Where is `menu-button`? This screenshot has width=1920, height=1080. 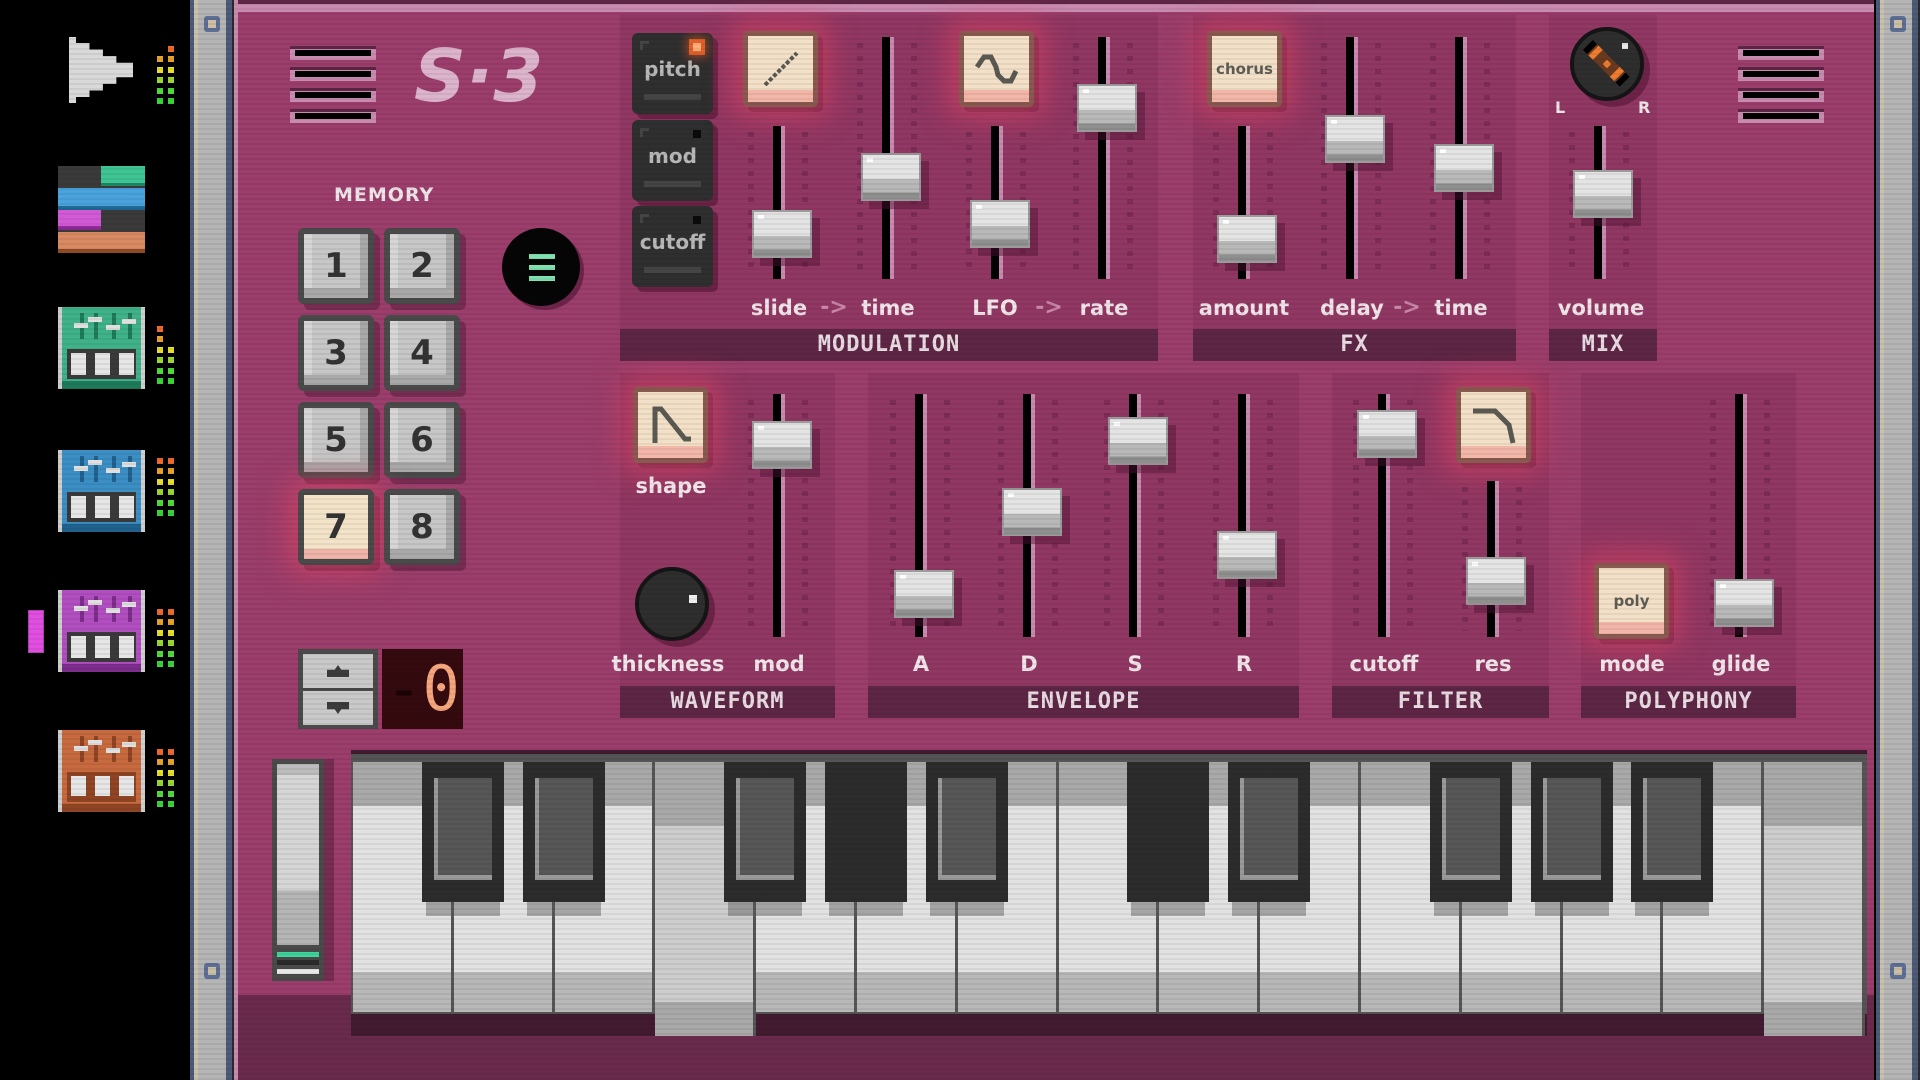
menu-button is located at coordinates (541, 267).